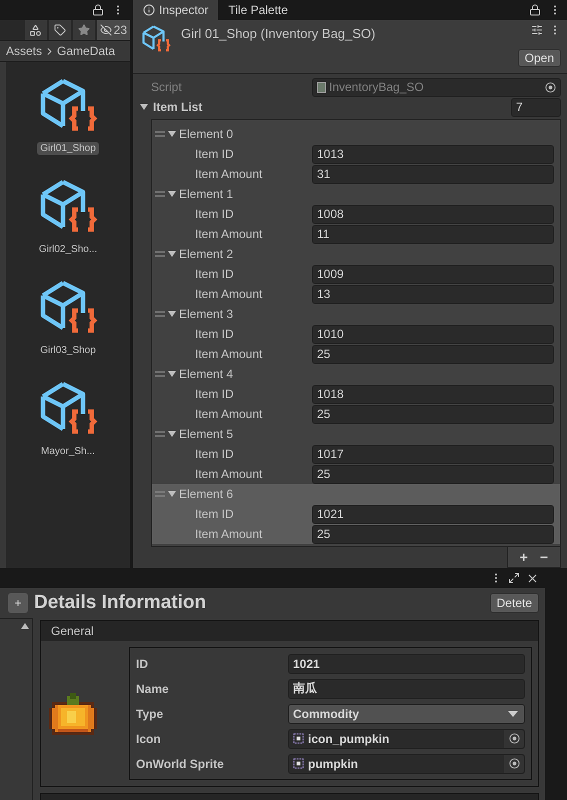  I want to click on field-label: Type, so click(150, 713).